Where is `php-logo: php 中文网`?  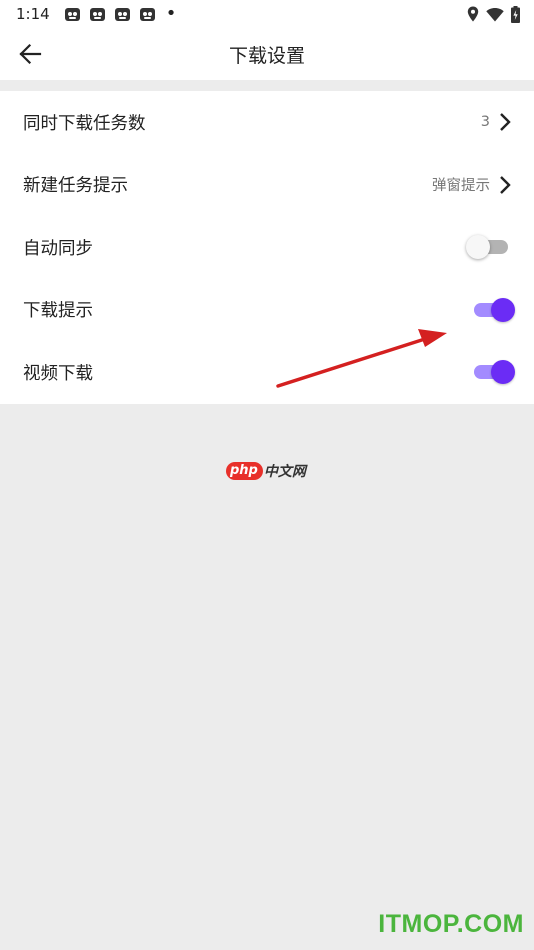 php-logo: php 中文网 is located at coordinates (266, 471).